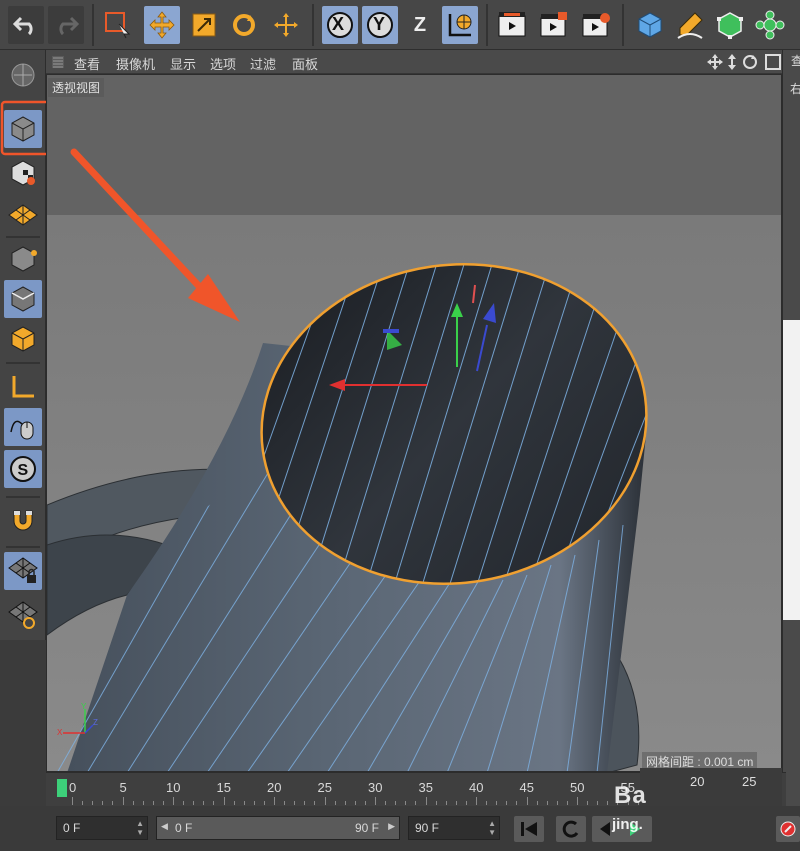 The image size is (800, 851). I want to click on mini-timeline: 20 25, so click(711, 787).